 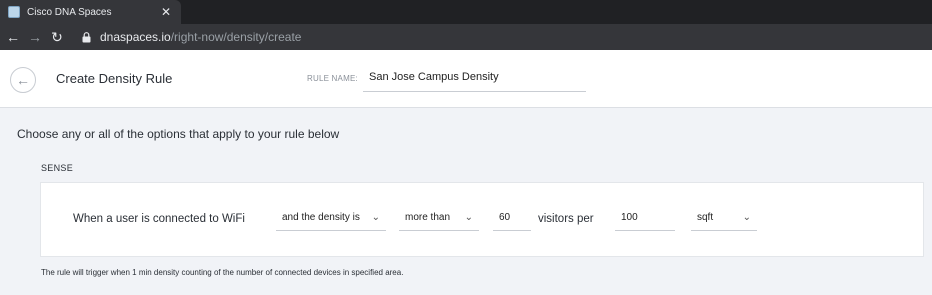 I want to click on url-domain: dnaspaces.io, so click(x=135, y=37).